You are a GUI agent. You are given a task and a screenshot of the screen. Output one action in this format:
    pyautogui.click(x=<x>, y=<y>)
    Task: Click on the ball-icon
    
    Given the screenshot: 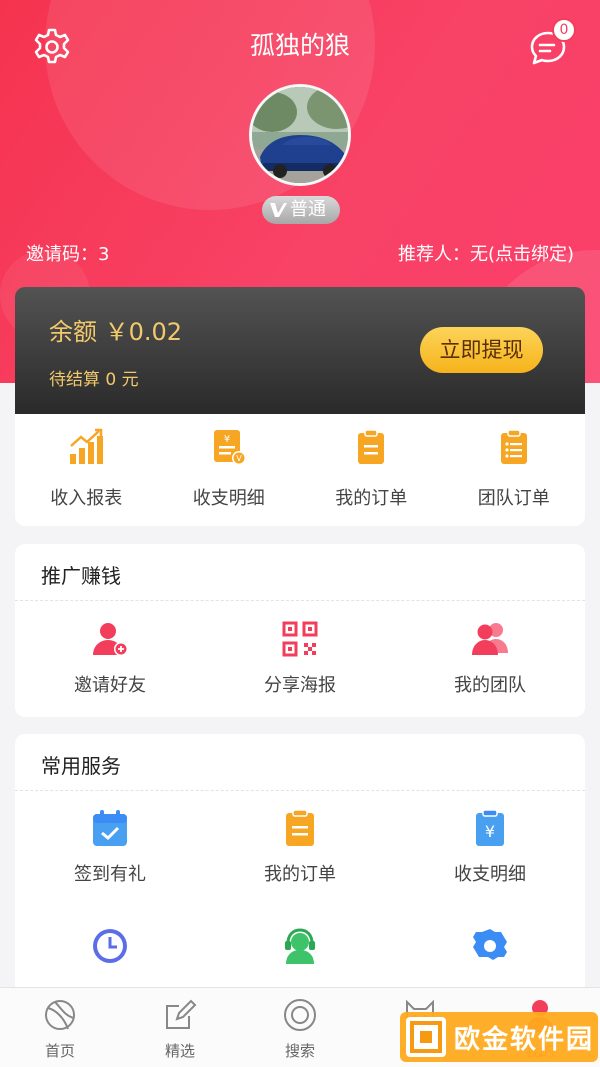 What is the action you would take?
    pyautogui.click(x=60, y=1015)
    